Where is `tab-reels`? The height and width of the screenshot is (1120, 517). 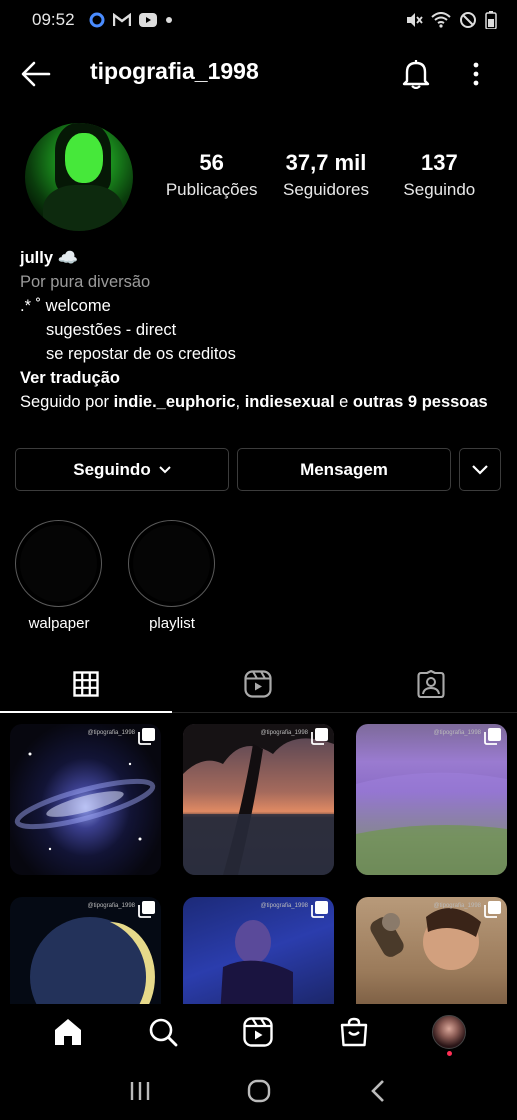
tab-reels is located at coordinates (258, 683).